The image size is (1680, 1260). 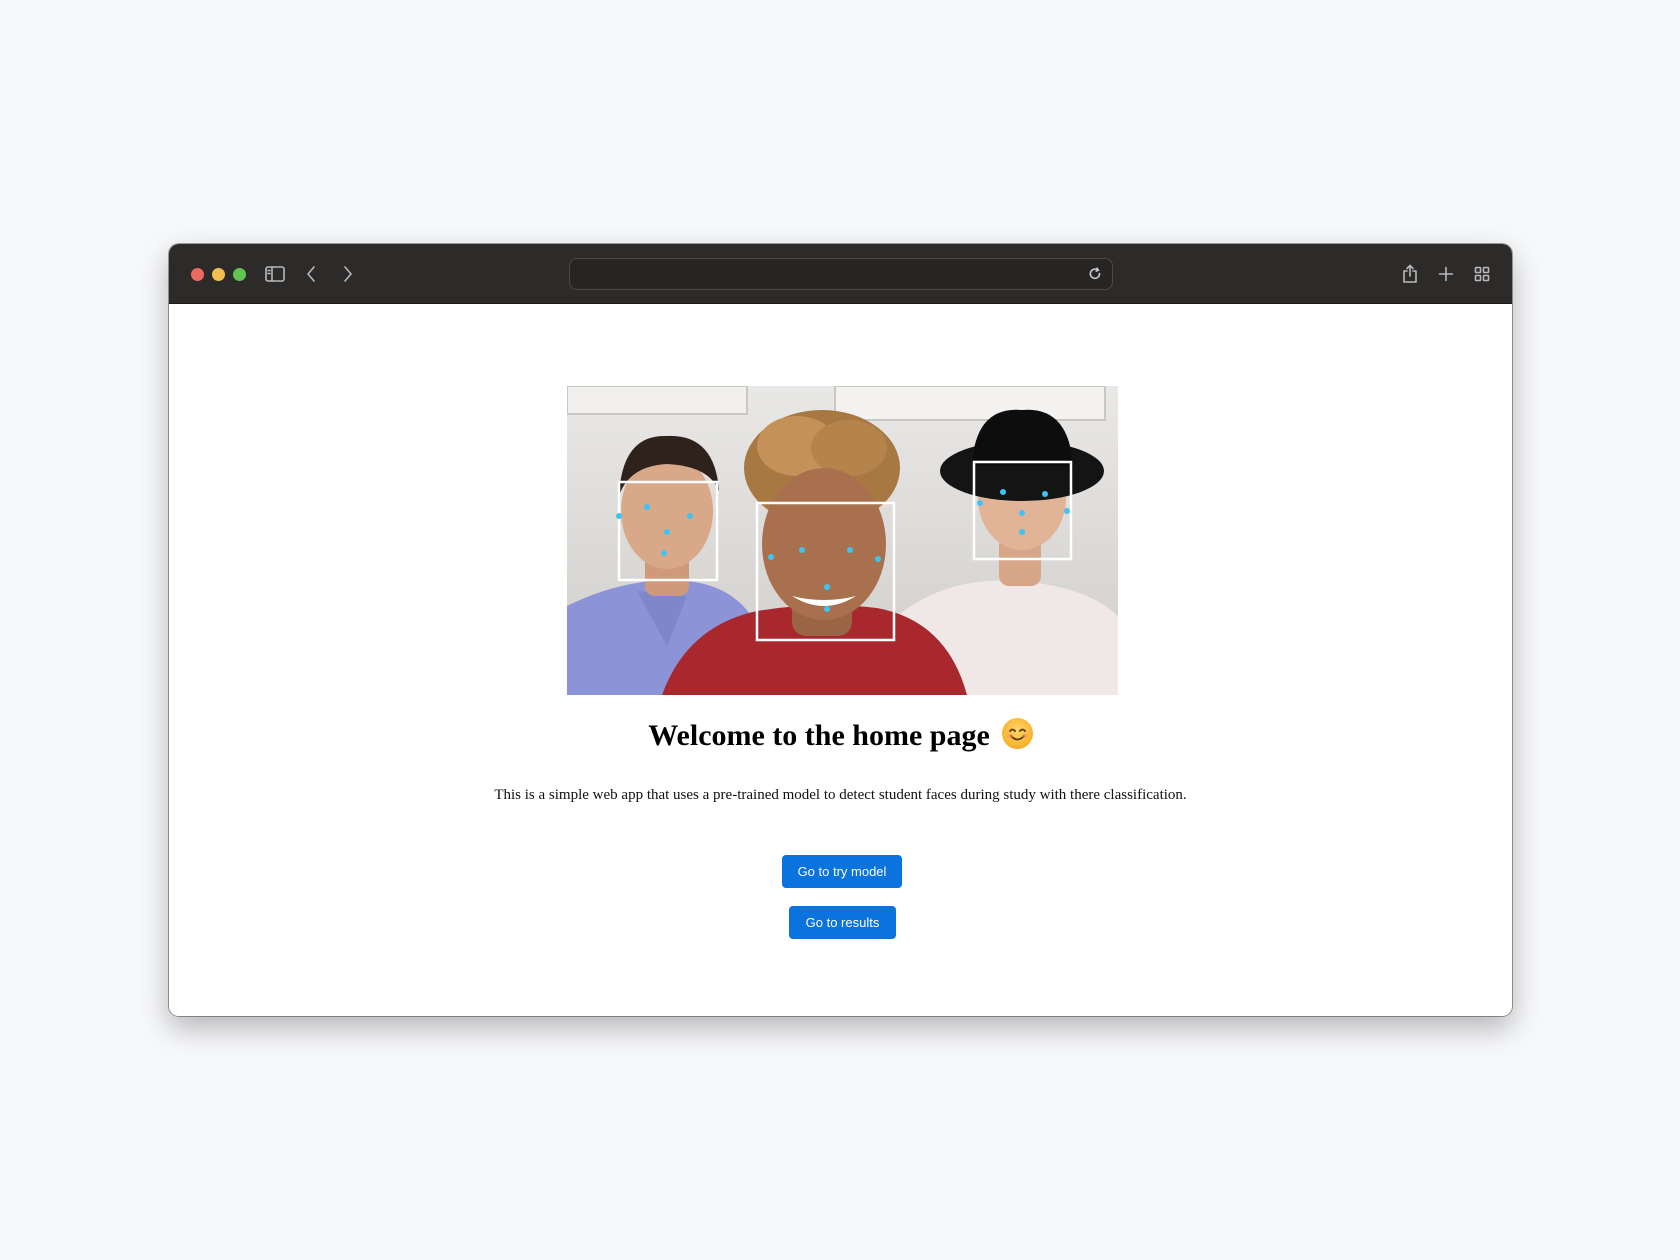 I want to click on back-icon, so click(x=311, y=274).